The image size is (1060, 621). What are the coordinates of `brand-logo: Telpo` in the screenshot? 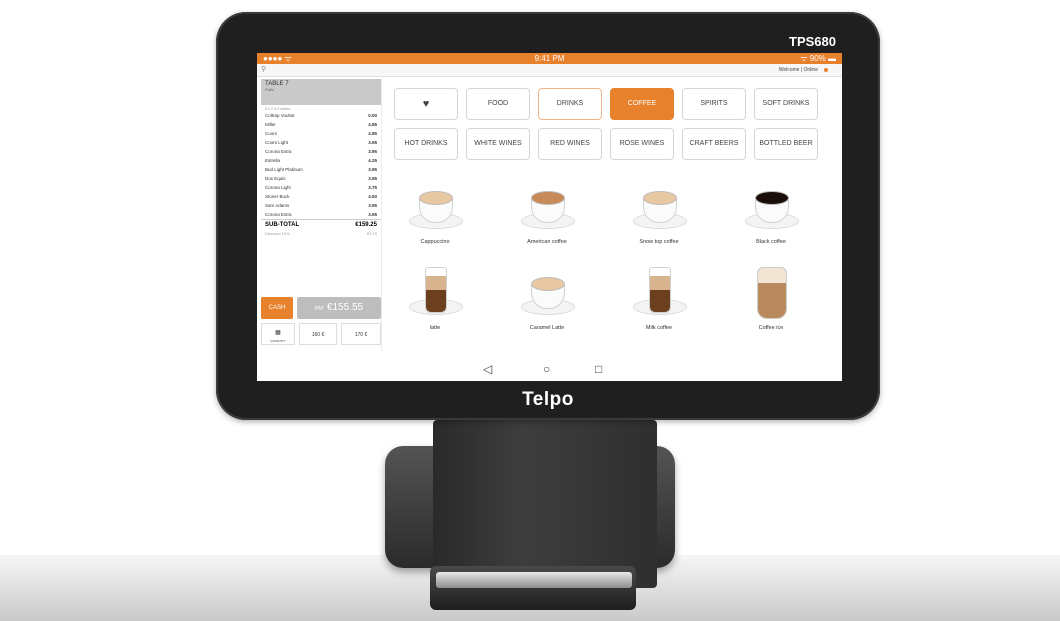 It's located at (548, 399).